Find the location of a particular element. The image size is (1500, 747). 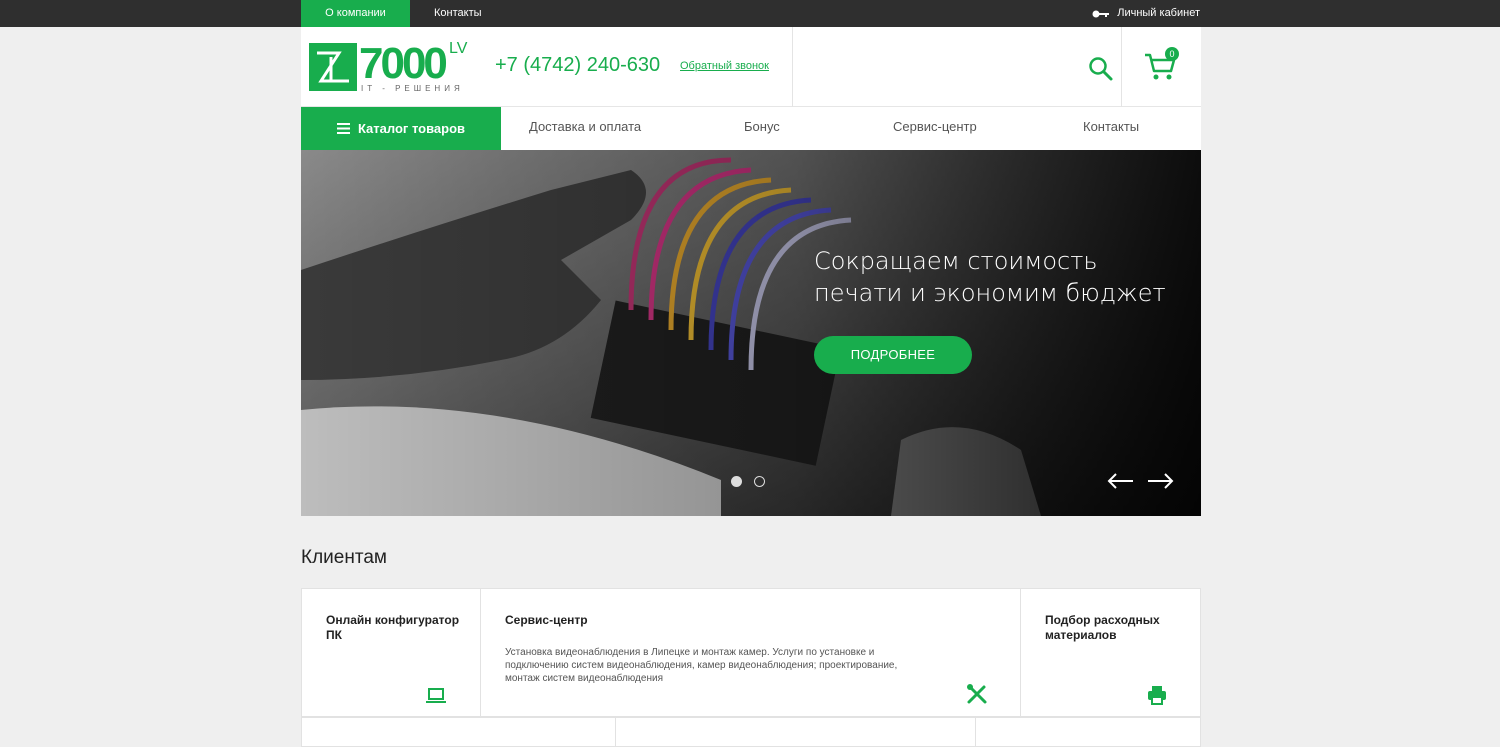

laptop-icon is located at coordinates (436, 695).